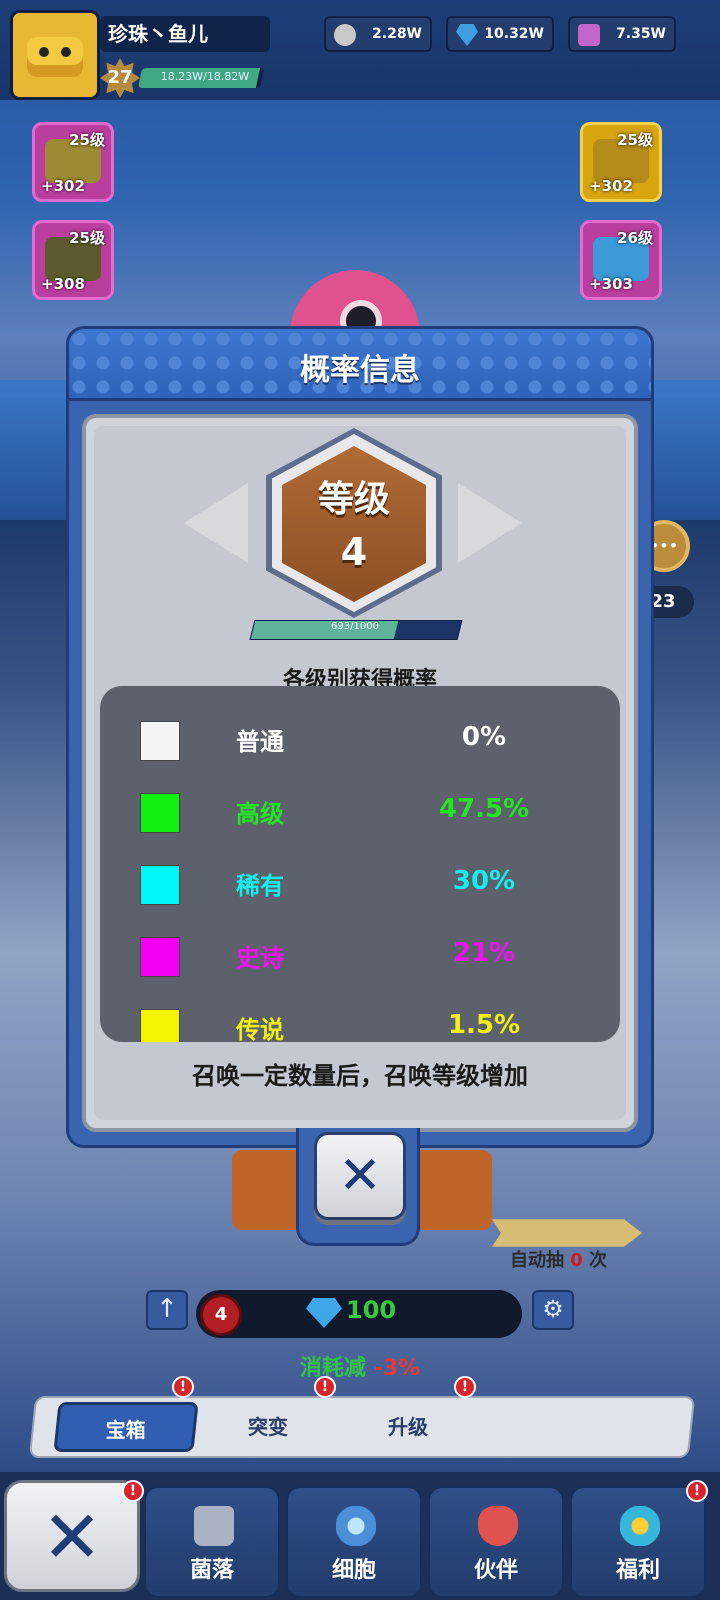 The image size is (720, 1600). Describe the element at coordinates (484, 737) in the screenshot. I see `rarity-rate: 0%` at that location.